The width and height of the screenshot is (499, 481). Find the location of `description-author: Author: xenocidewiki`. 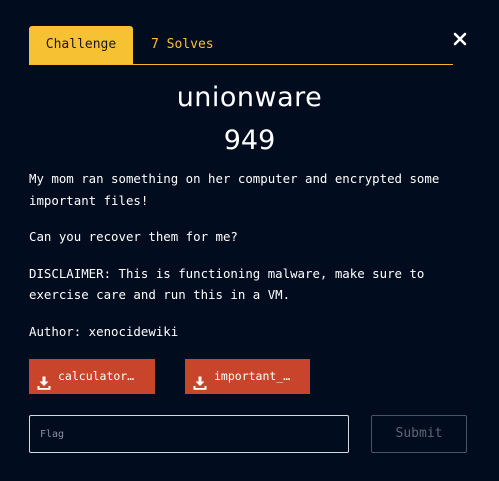

description-author: Author: xenocidewiki is located at coordinates (104, 331).